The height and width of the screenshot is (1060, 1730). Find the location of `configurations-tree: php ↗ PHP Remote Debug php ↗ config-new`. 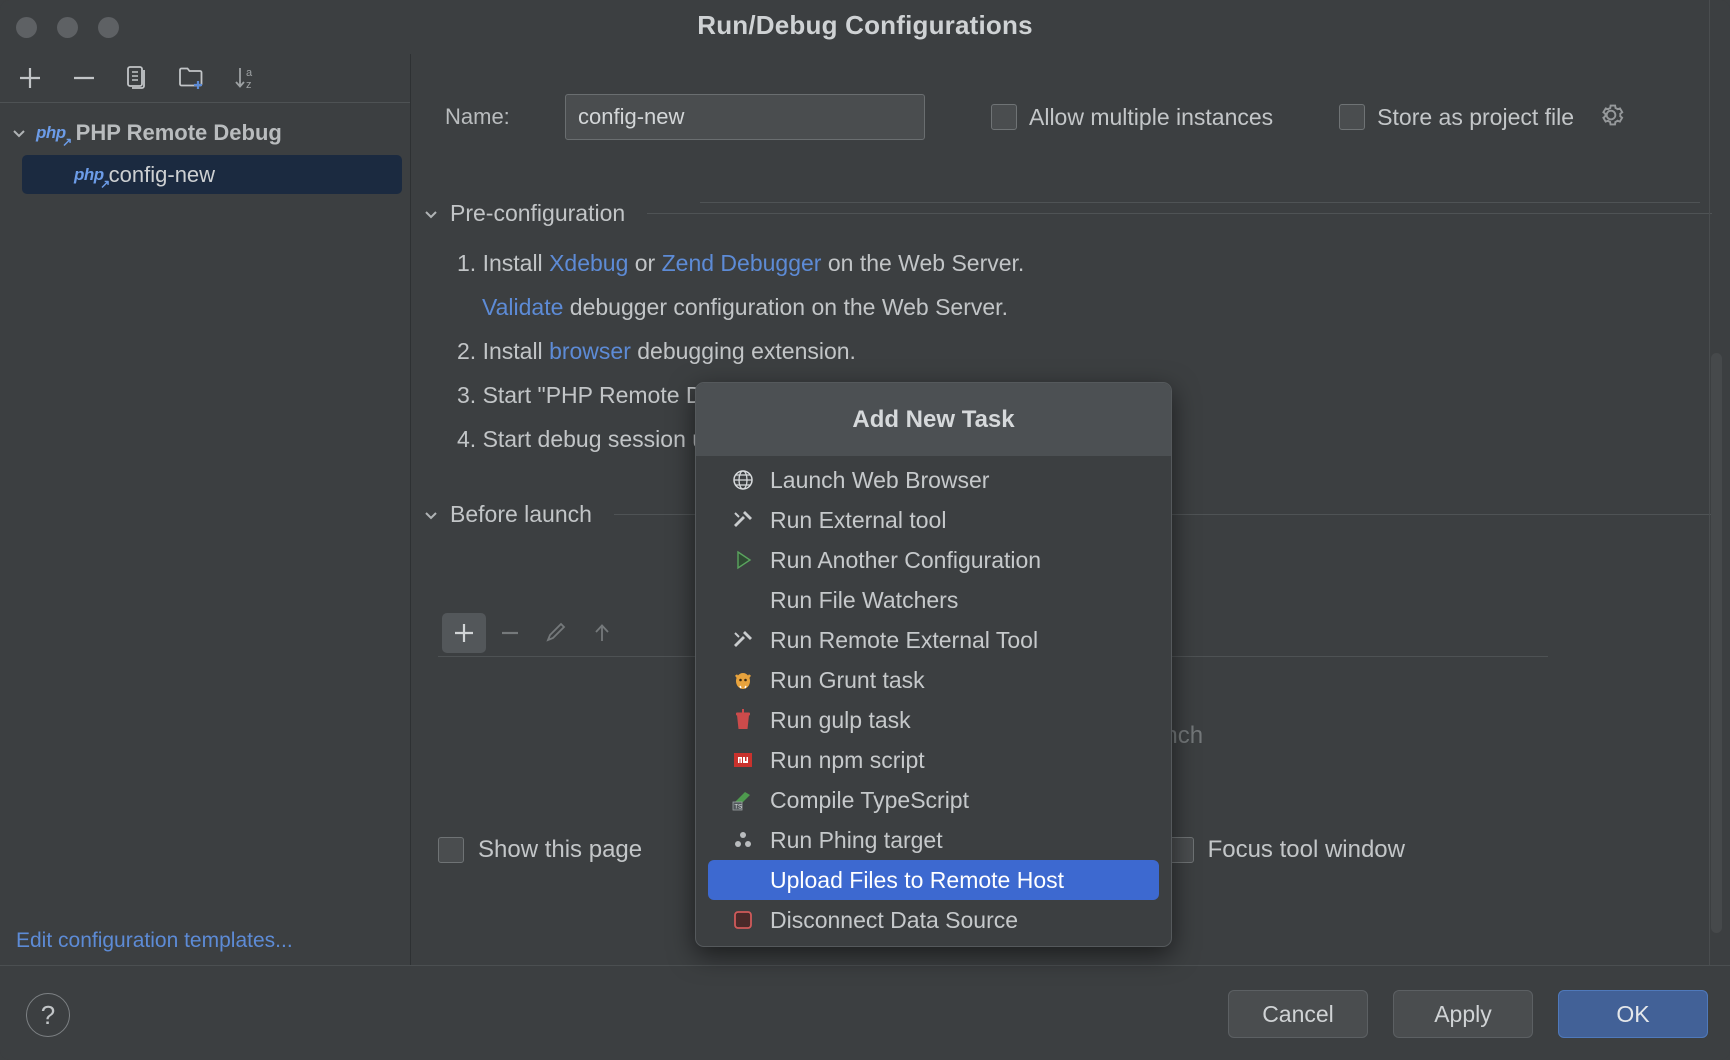

configurations-tree: php ↗ PHP Remote Debug php ↗ config-new is located at coordinates (205, 148).